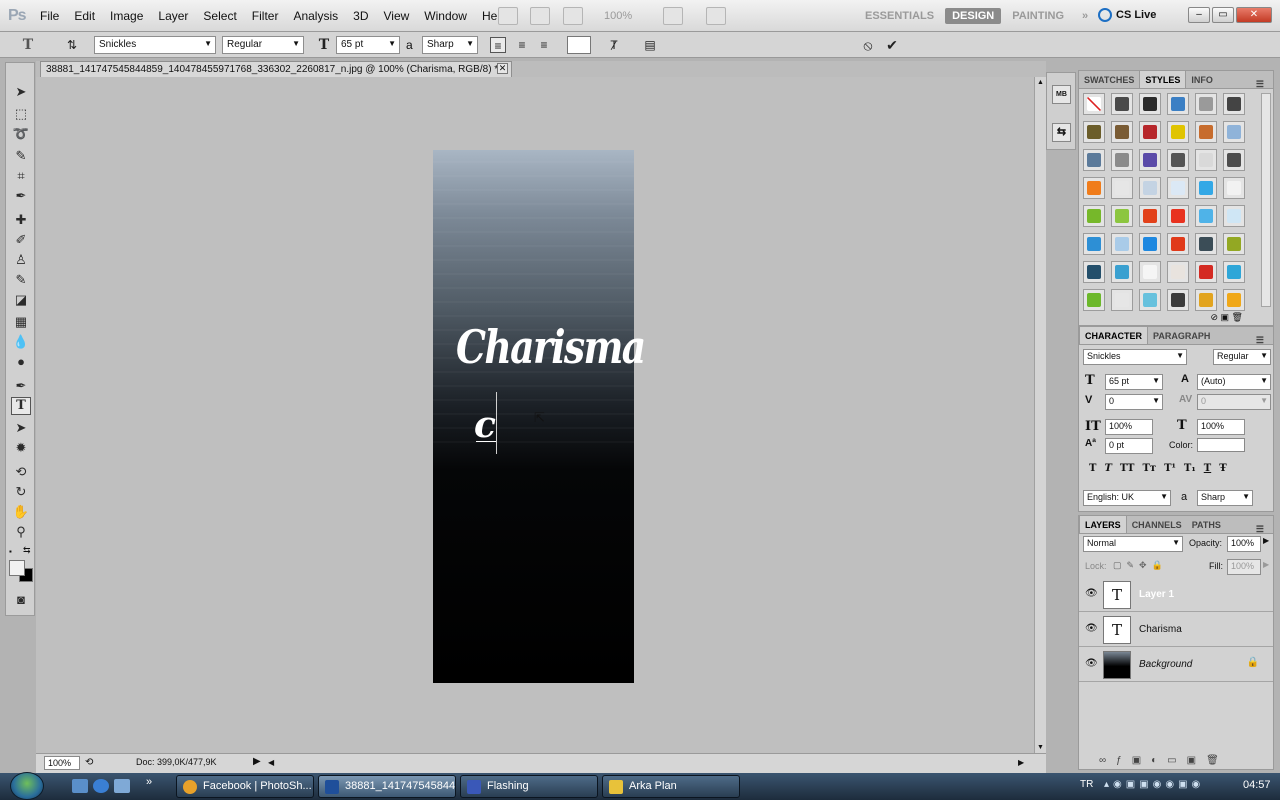  Describe the element at coordinates (1109, 79) in the screenshot. I see `tab-swatches: SWATCHES` at that location.